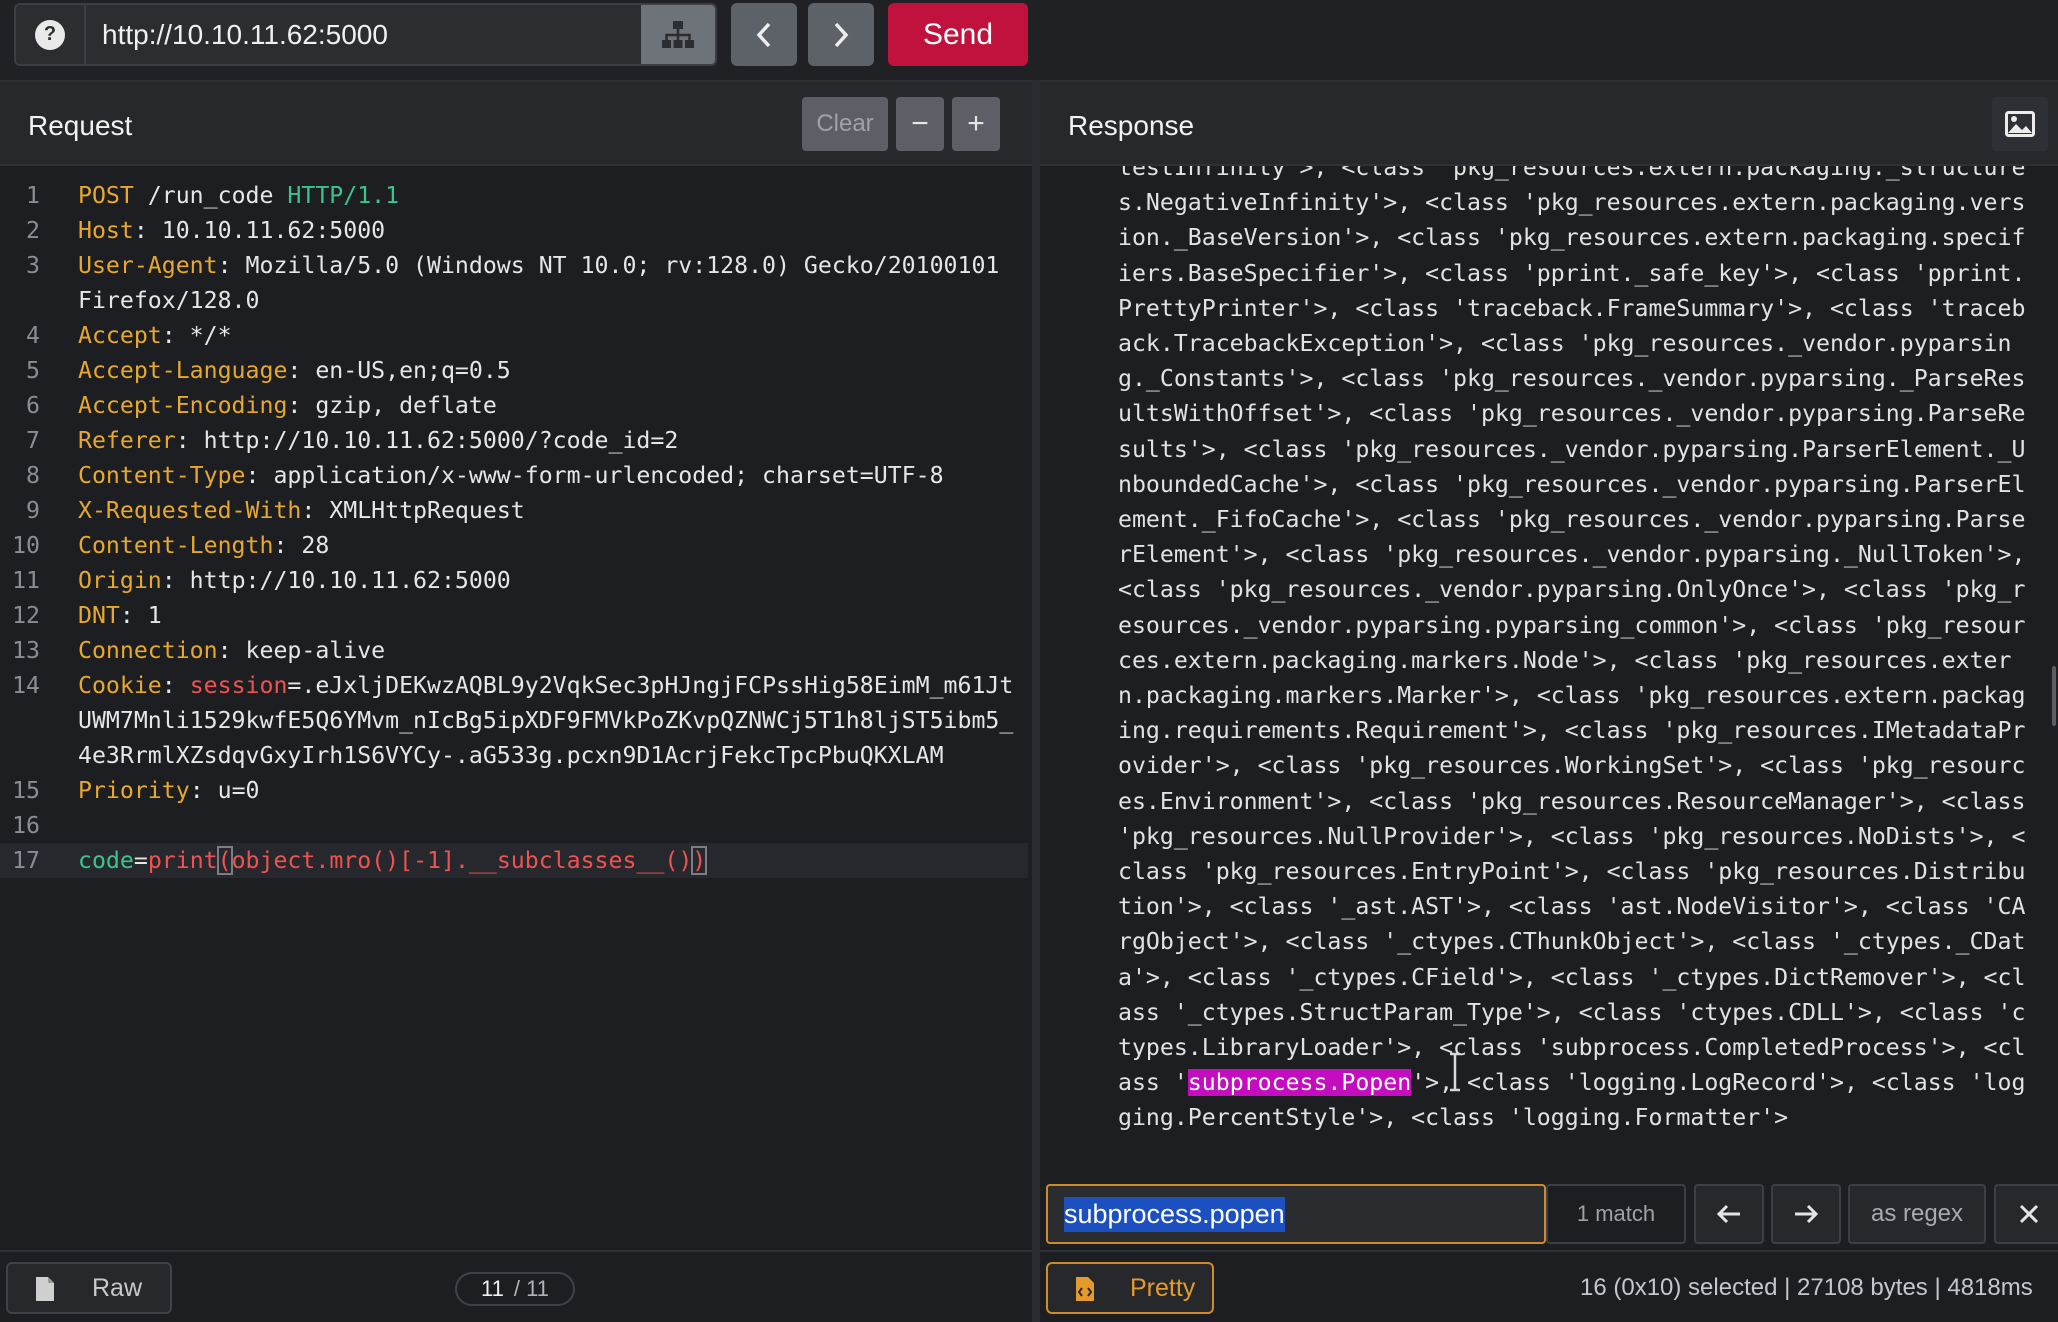 This screenshot has width=2058, height=1322. I want to click on header-value: : en-US,en;q=0.5, so click(399, 370).